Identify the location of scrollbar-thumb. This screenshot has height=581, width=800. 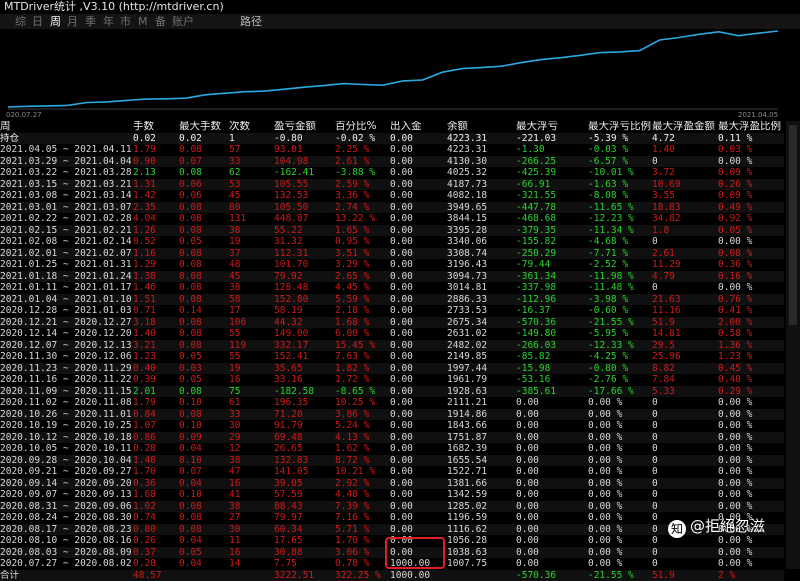
(793, 225).